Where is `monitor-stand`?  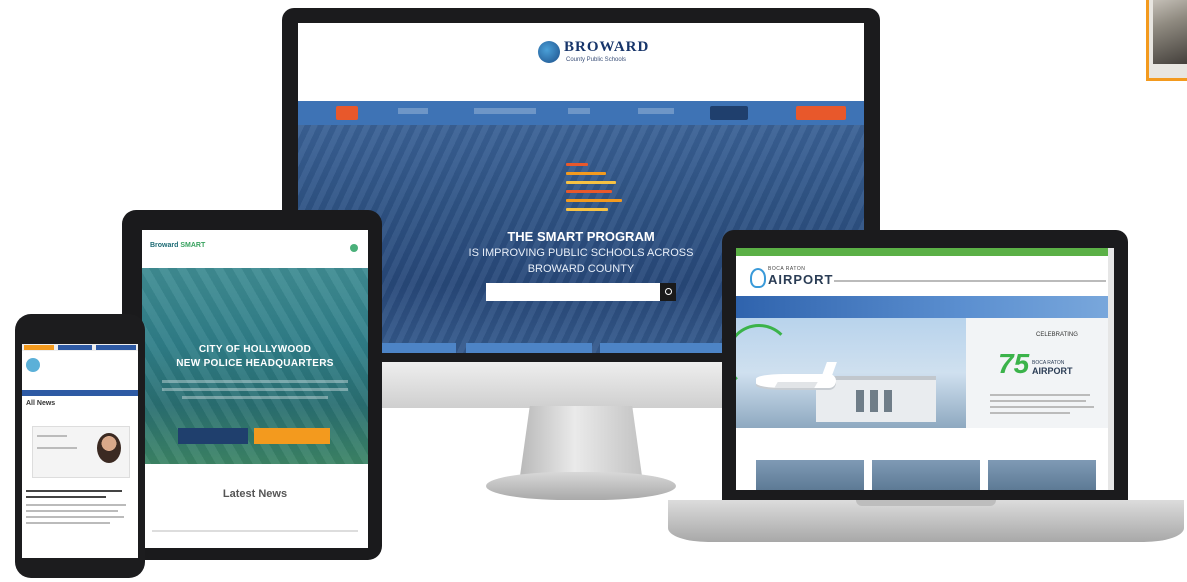
monitor-stand is located at coordinates (581, 441).